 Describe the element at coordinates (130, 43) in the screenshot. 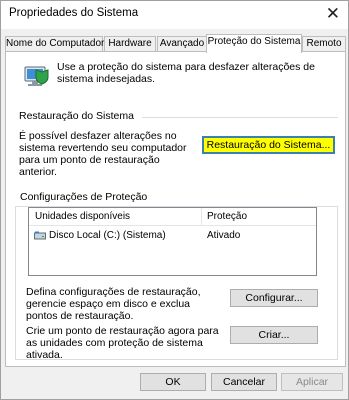

I see `tab-hardware: Hardware` at that location.